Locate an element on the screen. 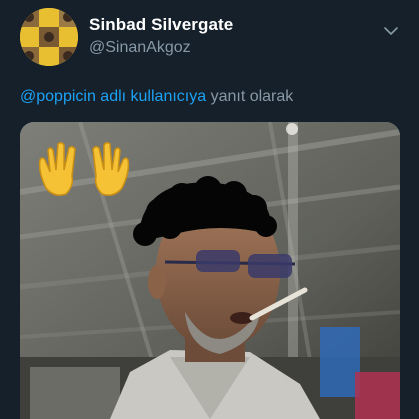  avatar-image is located at coordinates (49, 37).